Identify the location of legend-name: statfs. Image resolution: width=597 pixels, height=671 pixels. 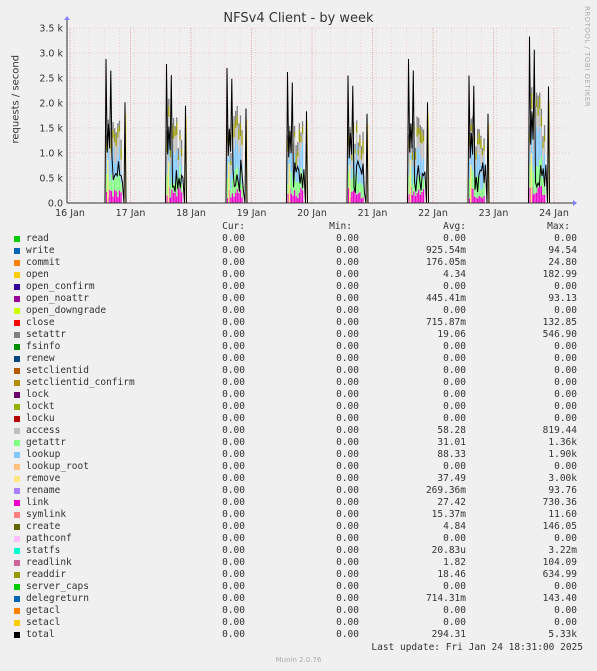
(43, 550).